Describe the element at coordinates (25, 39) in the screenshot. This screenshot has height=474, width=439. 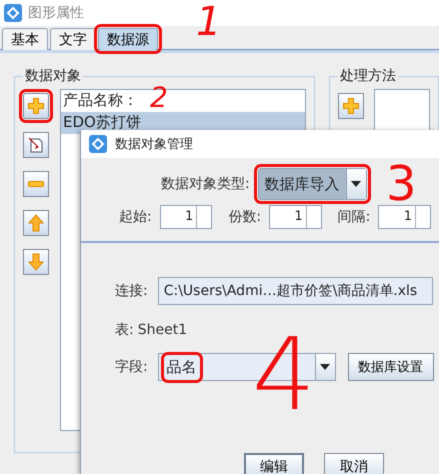
I see `tab: 基本` at that location.